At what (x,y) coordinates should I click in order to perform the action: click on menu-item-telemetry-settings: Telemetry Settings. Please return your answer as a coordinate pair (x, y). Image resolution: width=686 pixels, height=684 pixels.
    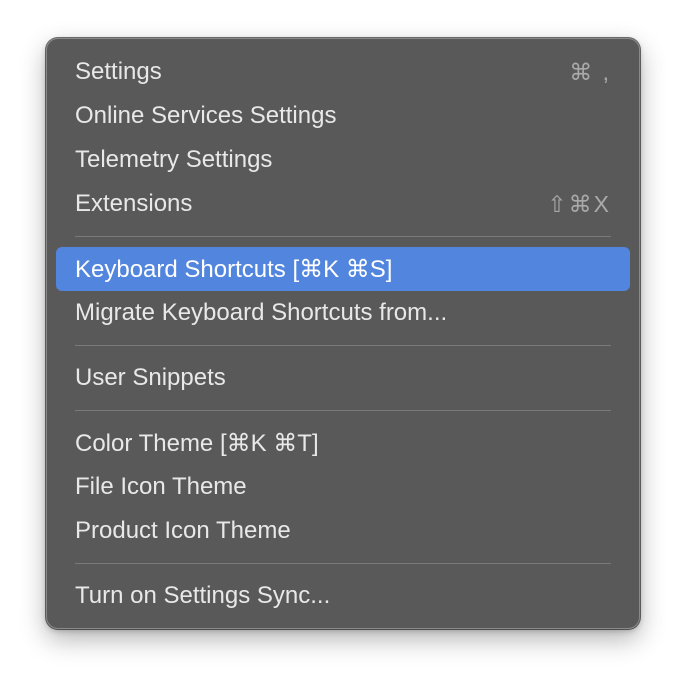
    Looking at the image, I should click on (343, 160).